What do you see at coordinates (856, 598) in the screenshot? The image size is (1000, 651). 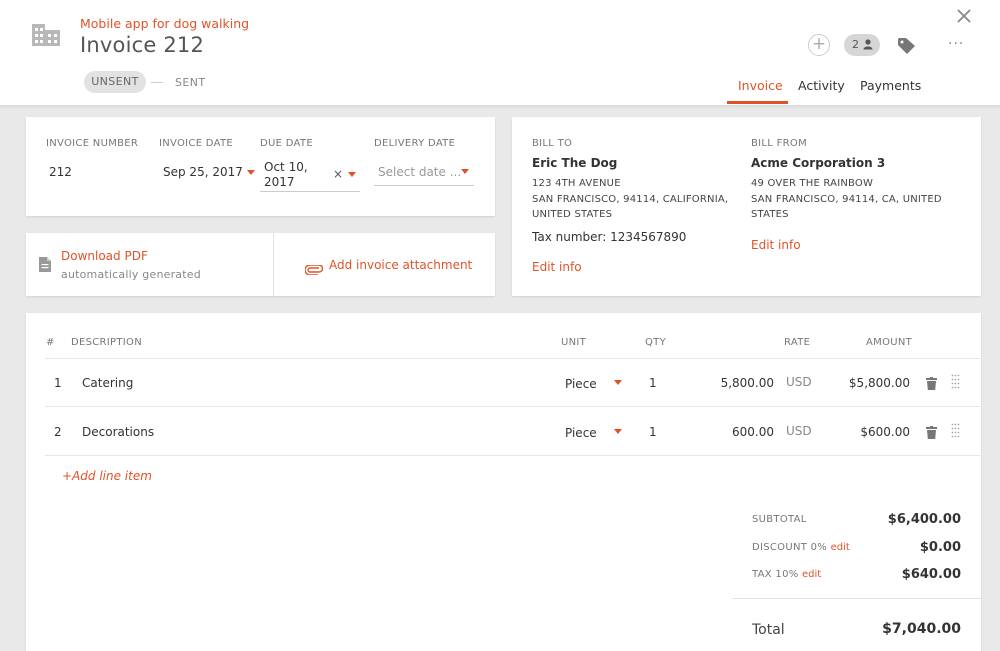 I see `total-divider` at bounding box center [856, 598].